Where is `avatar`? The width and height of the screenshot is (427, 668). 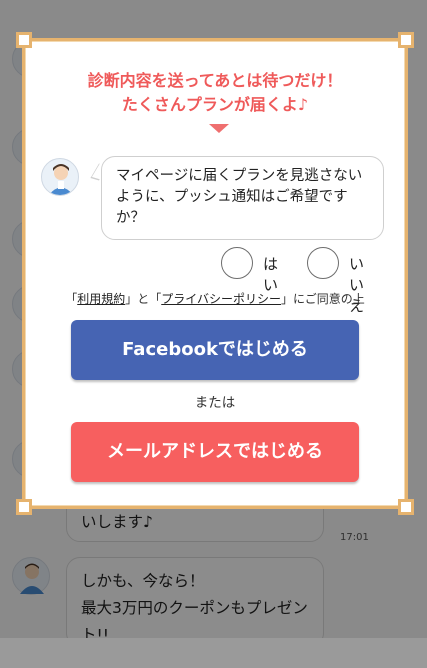
avatar is located at coordinates (60, 177).